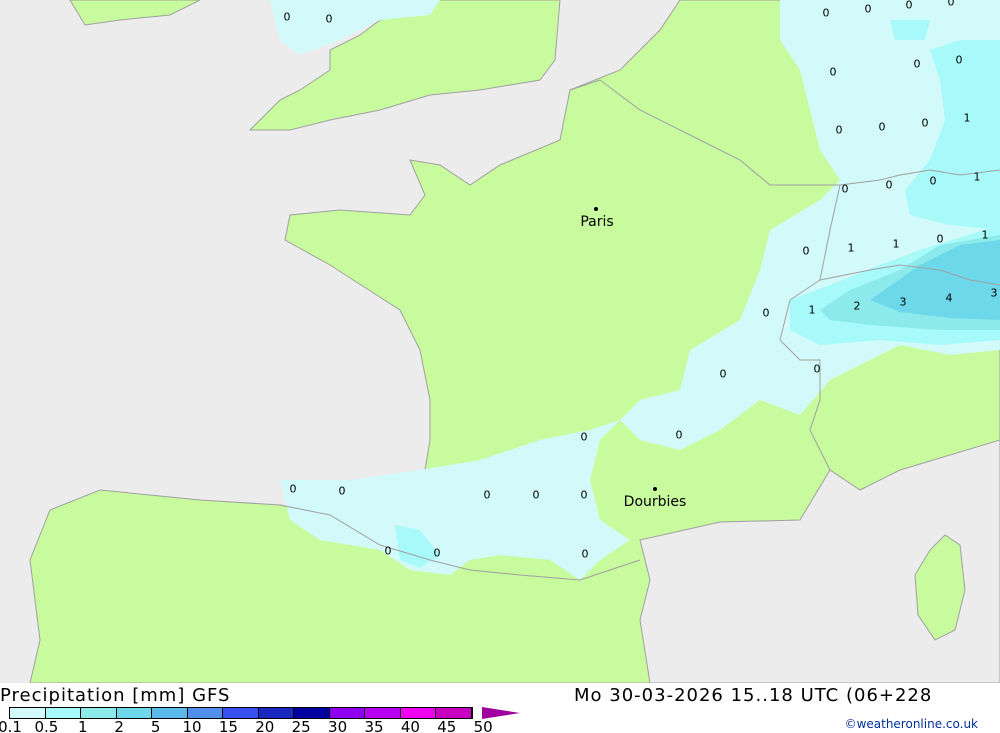  I want to click on city-label-paris: Paris, so click(597, 222).